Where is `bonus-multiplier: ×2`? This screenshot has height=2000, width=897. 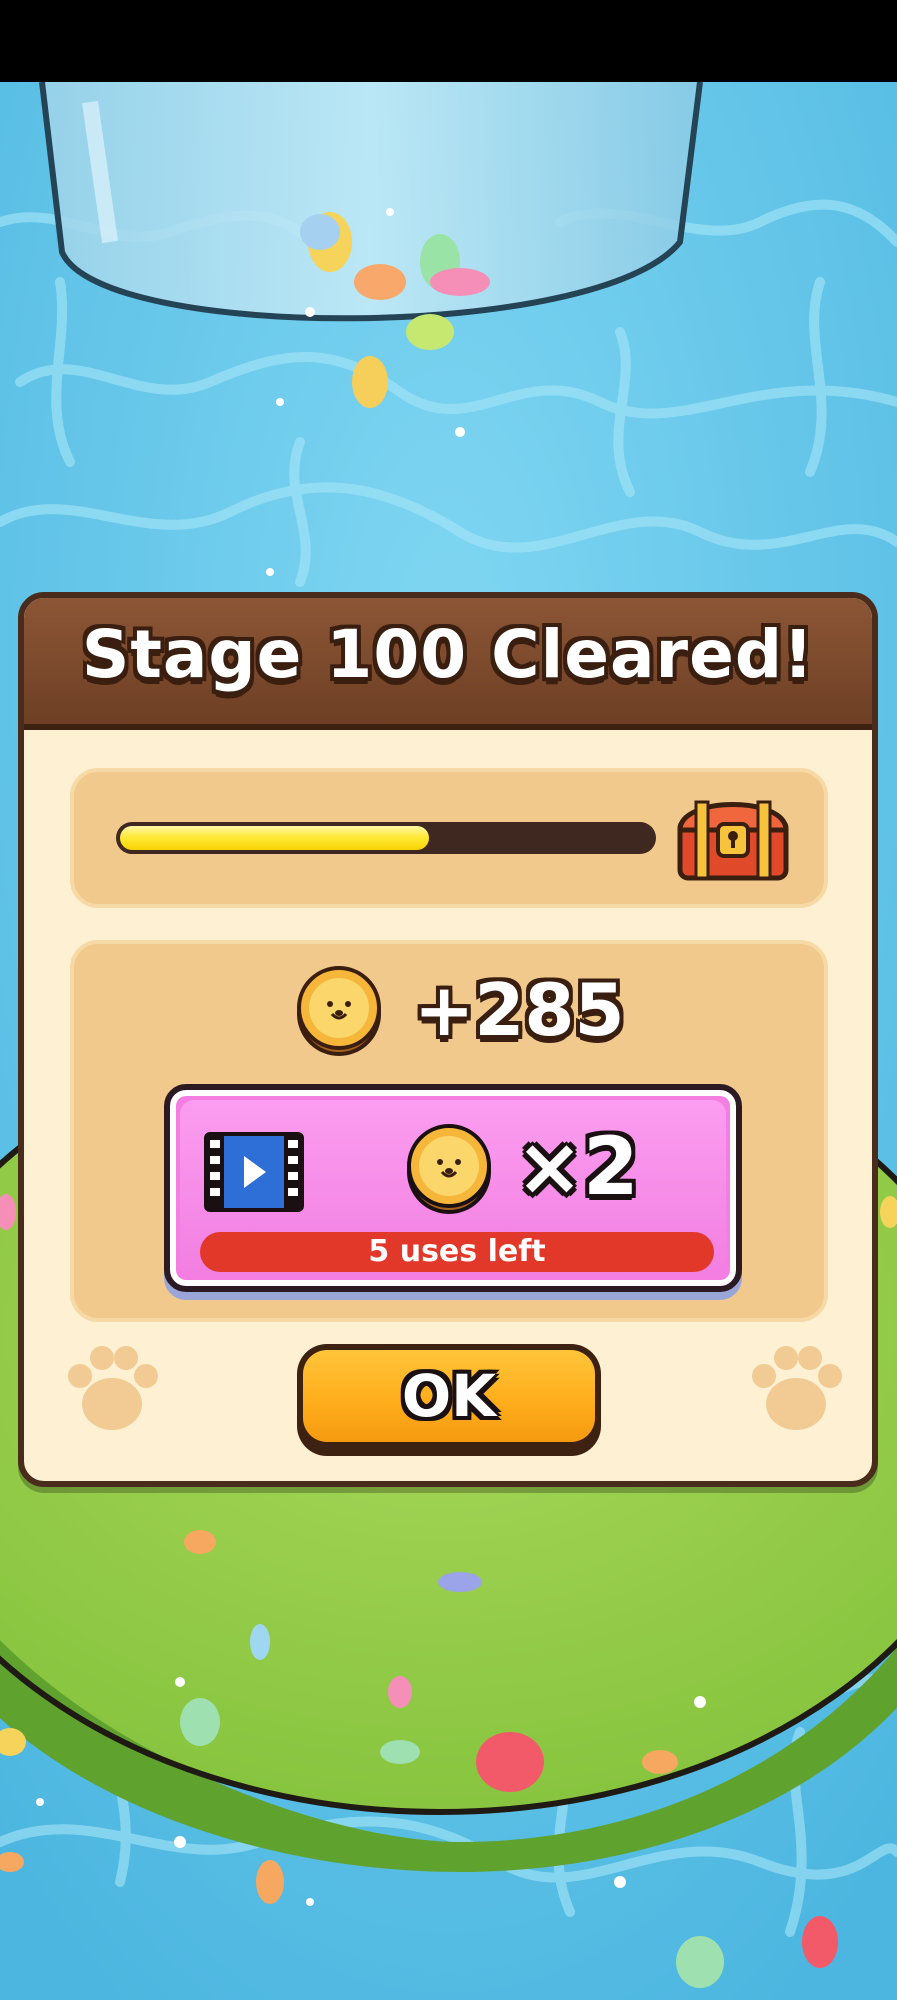 bonus-multiplier: ×2 is located at coordinates (577, 1166).